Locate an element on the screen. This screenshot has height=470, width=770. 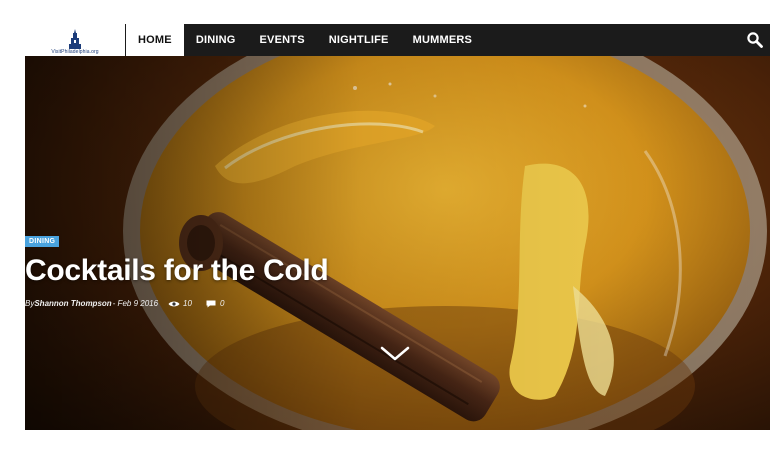
nav-item-nightlife: NIGHTLIFE is located at coordinates (359, 40).